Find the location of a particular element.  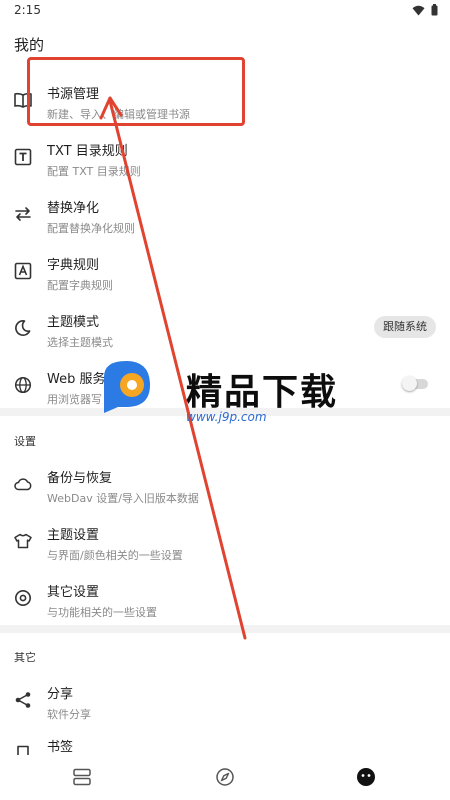

status-time: 2:15 is located at coordinates (27, 10).